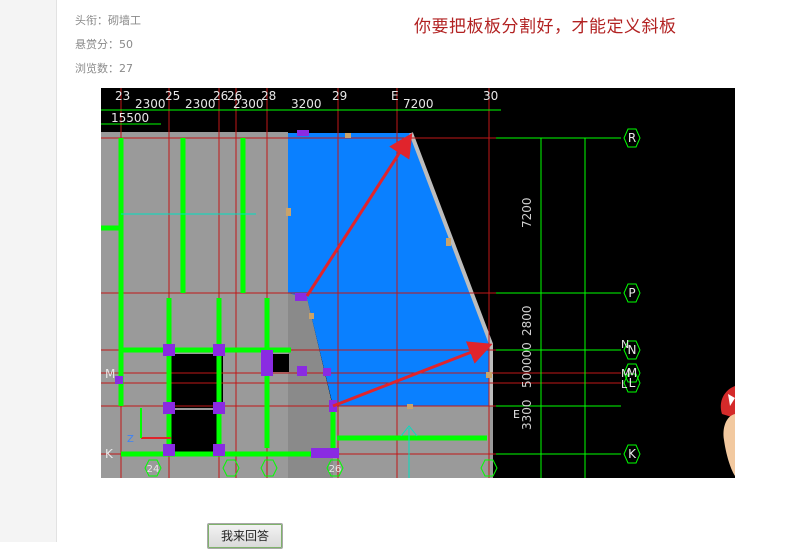 This screenshot has height=549, width=785. What do you see at coordinates (527, 365) in the screenshot?
I see `dim-right: 500000` at bounding box center [527, 365].